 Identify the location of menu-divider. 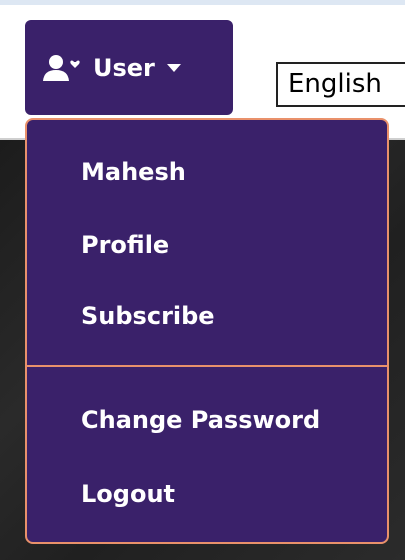
(207, 366).